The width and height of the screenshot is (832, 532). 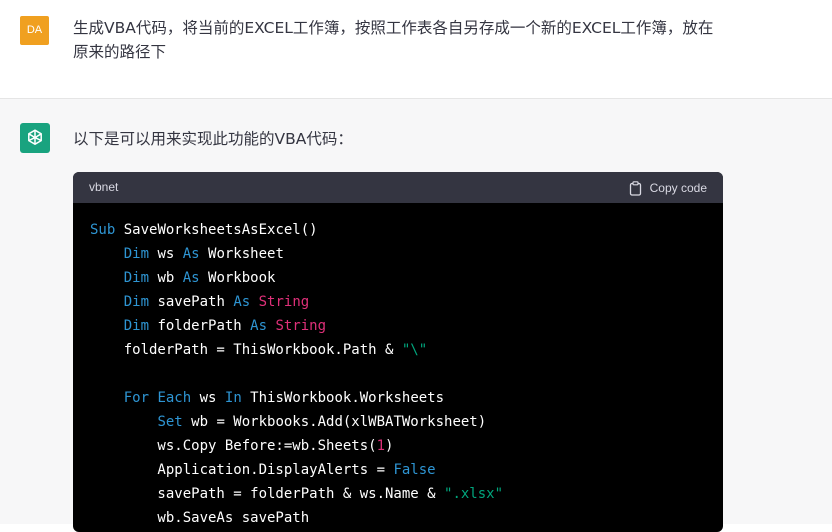 What do you see at coordinates (104, 187) in the screenshot?
I see `code-language-label: vbnet` at bounding box center [104, 187].